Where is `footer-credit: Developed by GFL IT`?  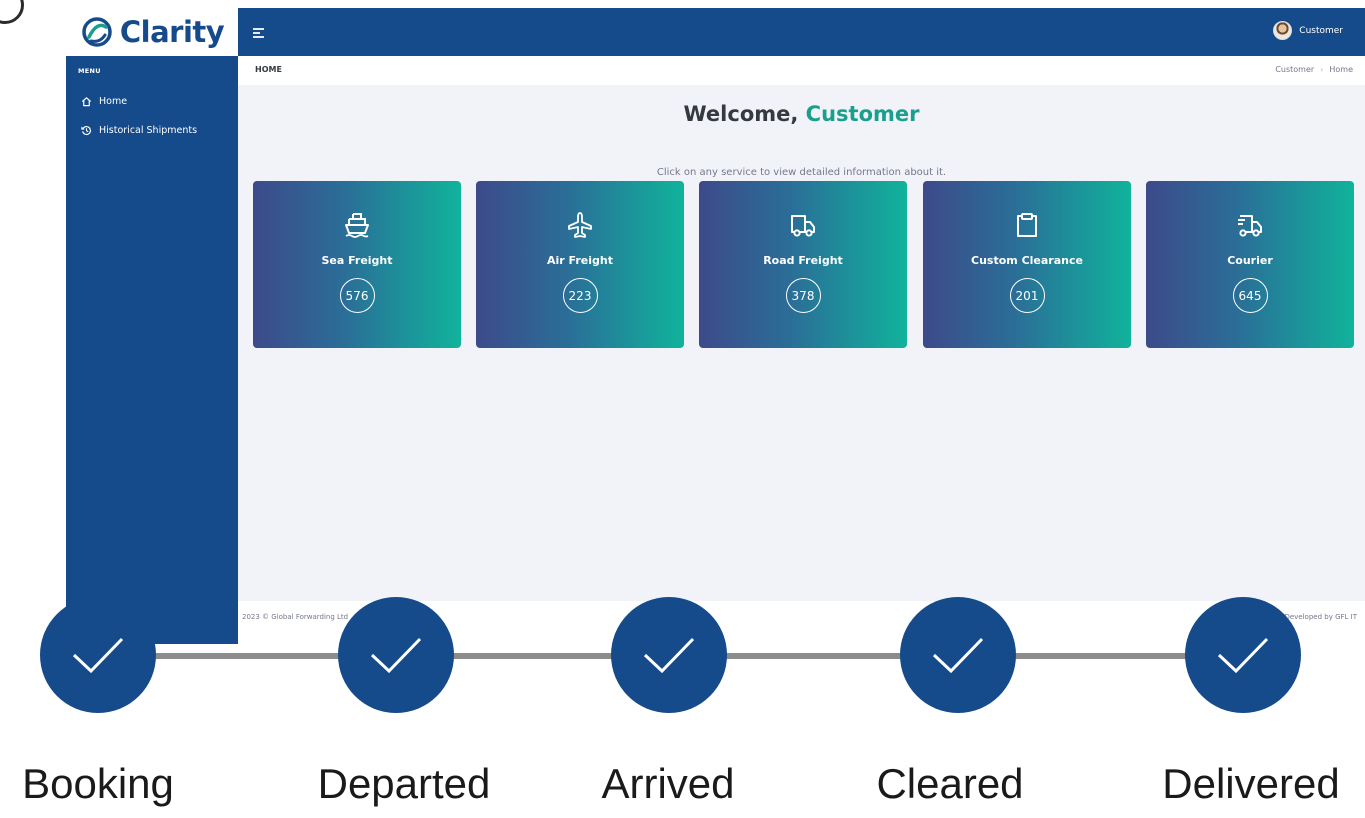 footer-credit: Developed by GFL IT is located at coordinates (1320, 617).